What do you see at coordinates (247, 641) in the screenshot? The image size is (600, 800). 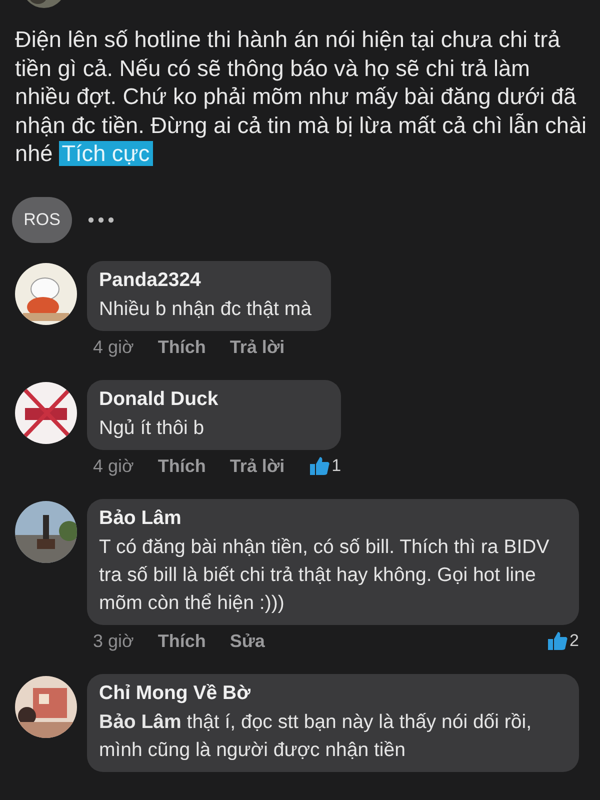 I see `comment-action: Sửa` at bounding box center [247, 641].